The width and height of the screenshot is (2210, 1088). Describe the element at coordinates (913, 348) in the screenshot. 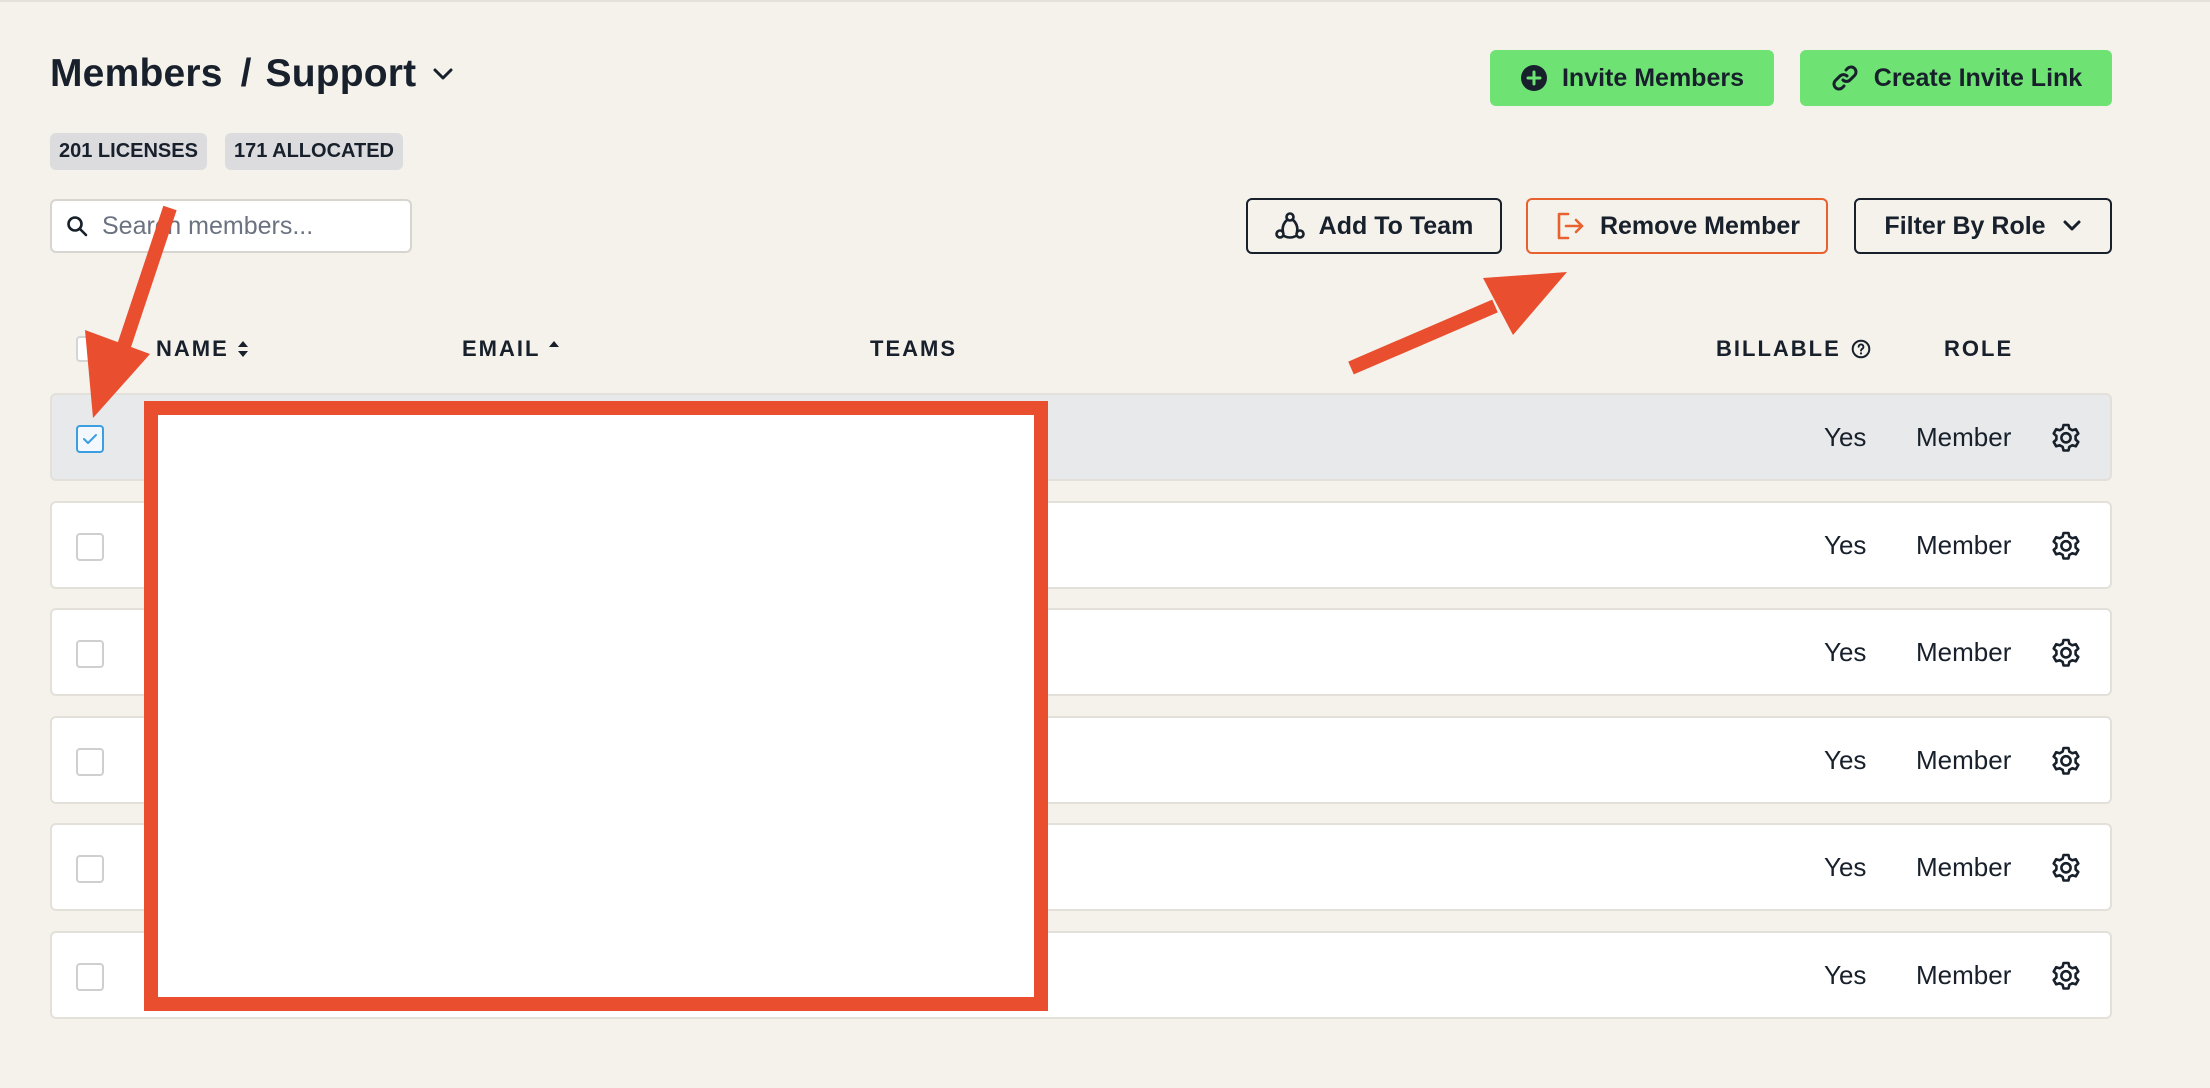

I see `column-header-teams: TEAMS` at that location.